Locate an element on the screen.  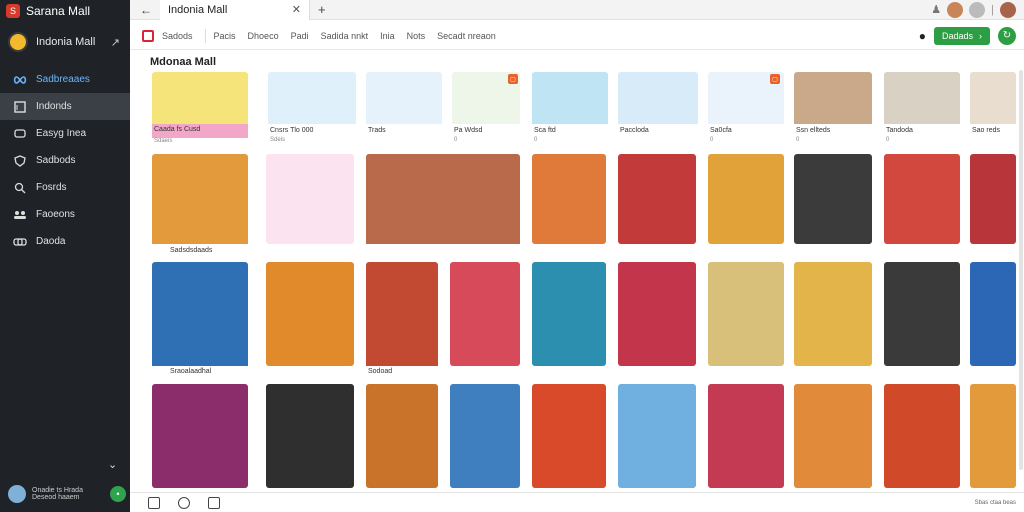
sidebar-item-0: Sadbreaaes is located at coordinates (65, 79).